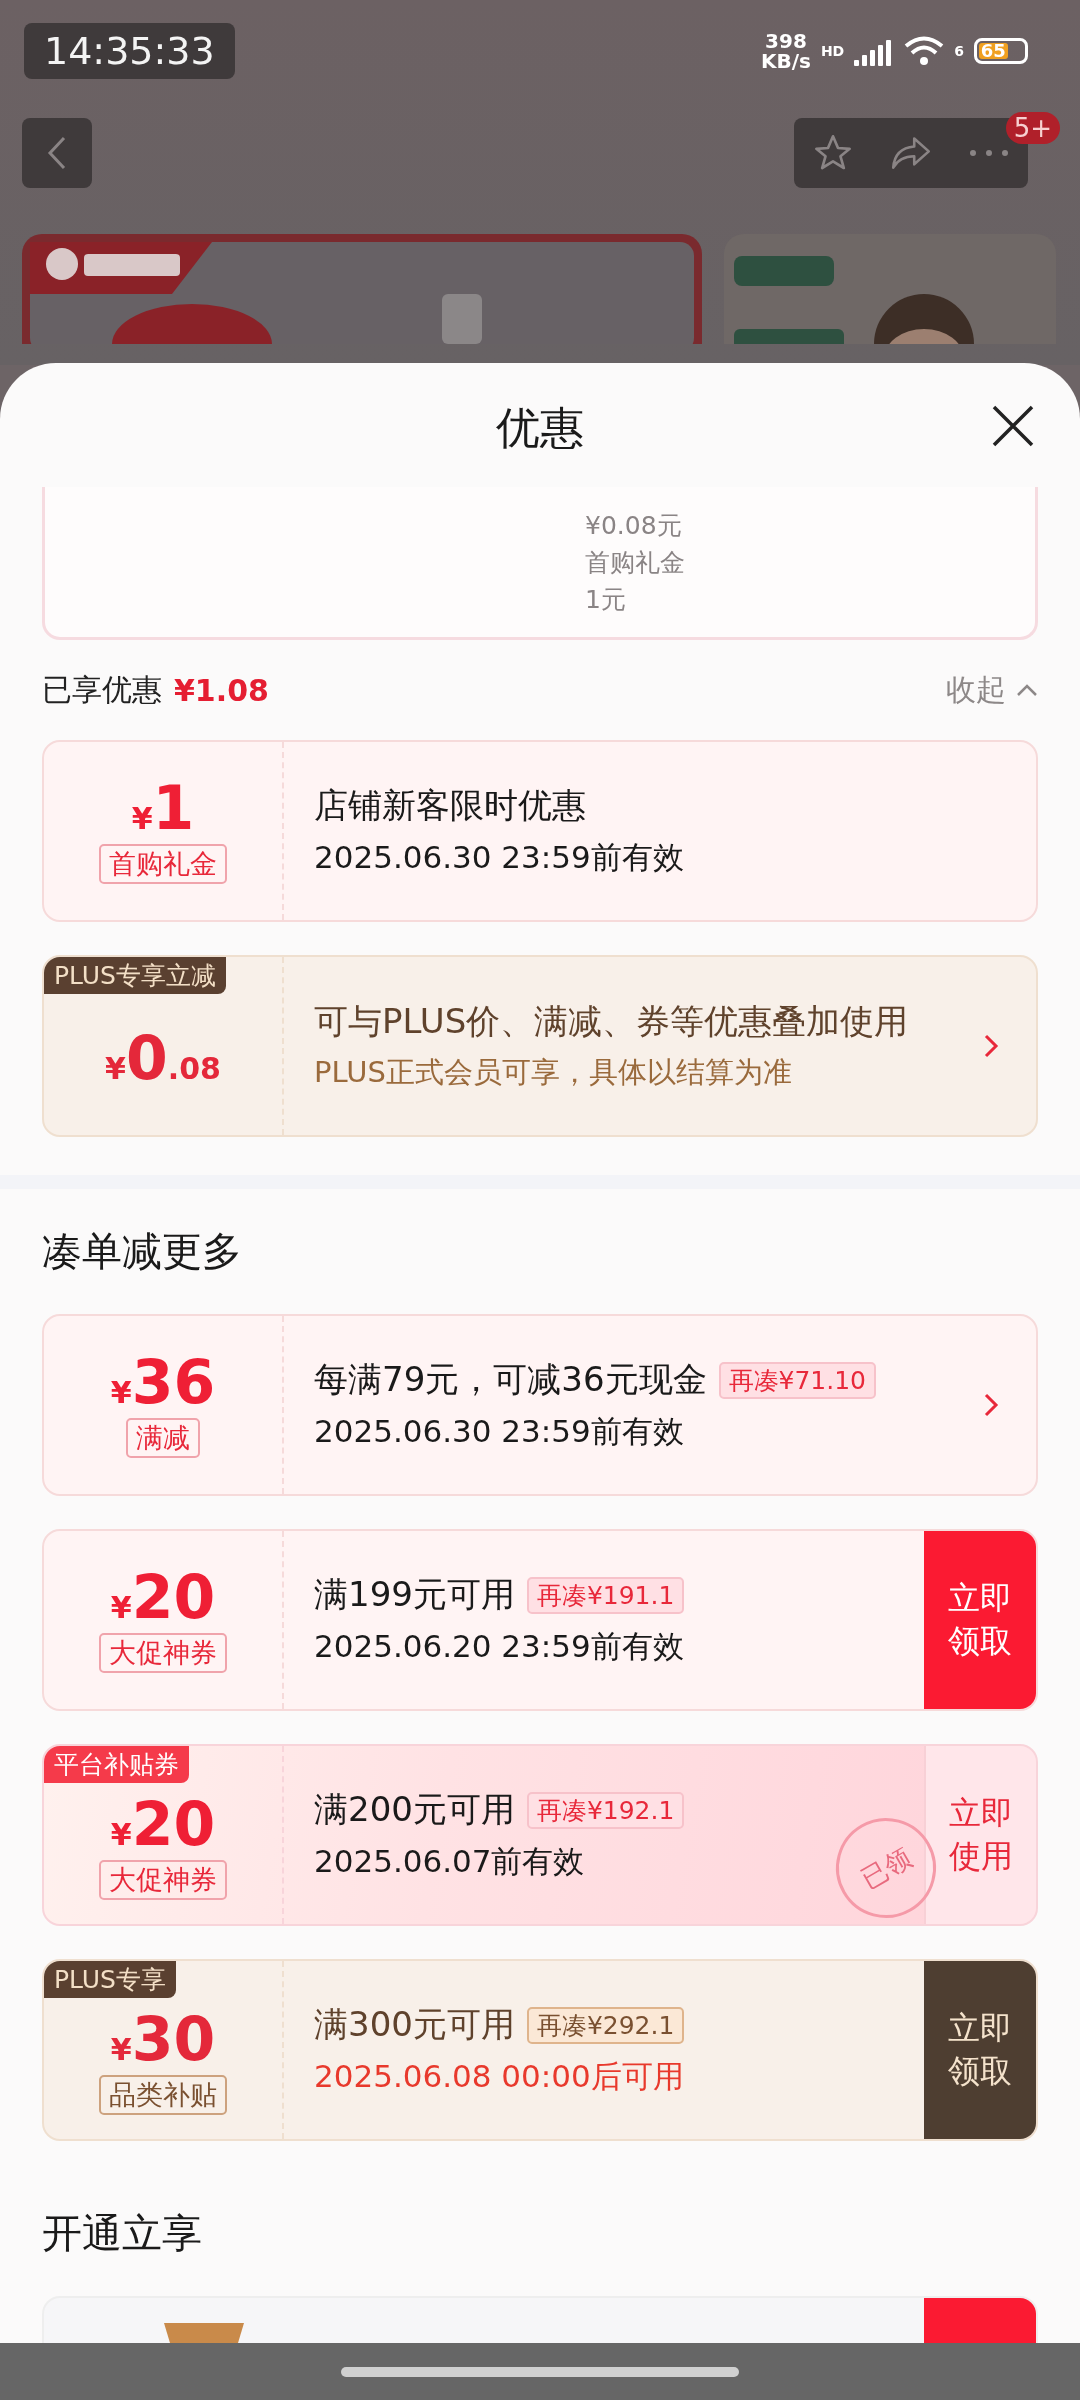 This screenshot has height=2400, width=1080. I want to click on coupon-validity: 2025.06.08 00:00后可用, so click(499, 2076).